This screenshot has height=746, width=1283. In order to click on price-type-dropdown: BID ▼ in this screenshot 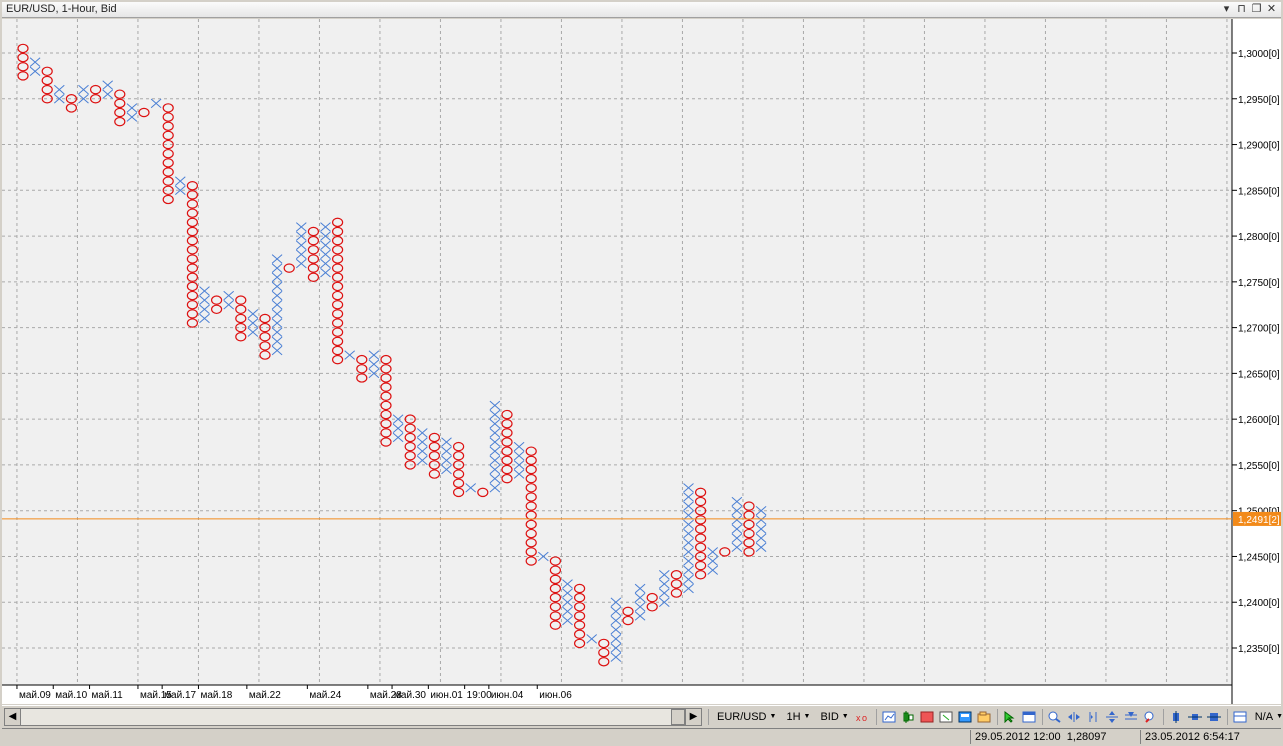, I will do `click(834, 717)`.